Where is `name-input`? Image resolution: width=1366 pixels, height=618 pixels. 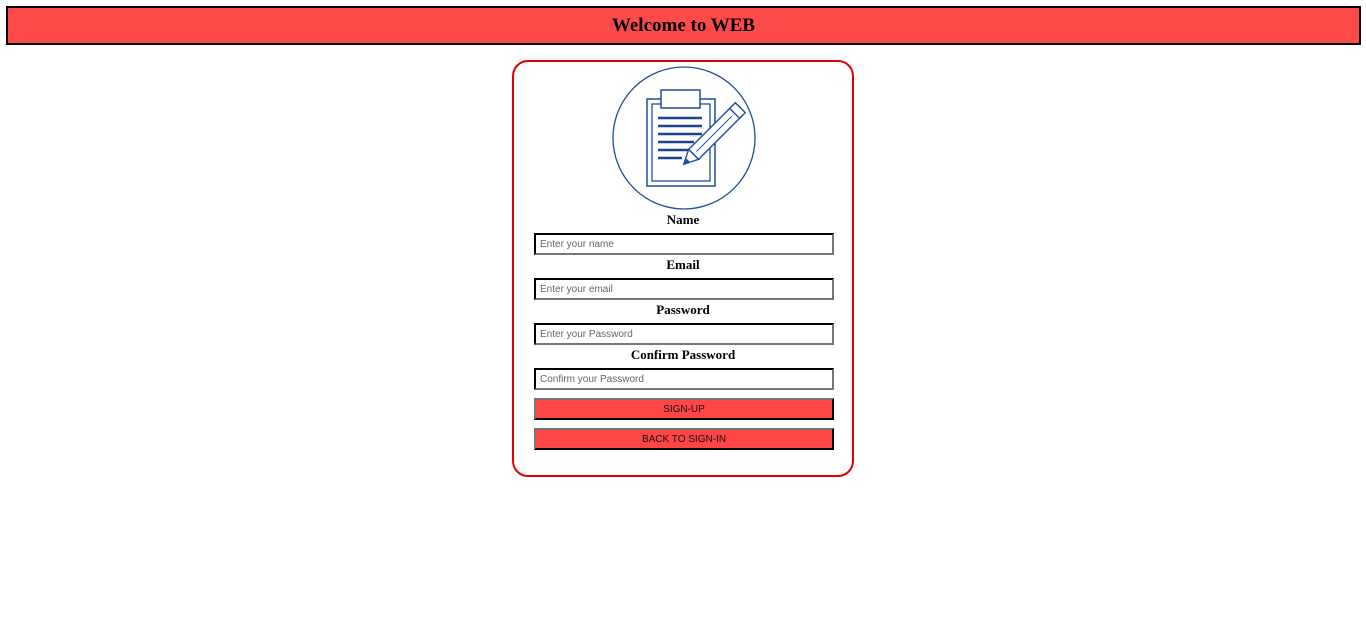
name-input is located at coordinates (684, 244).